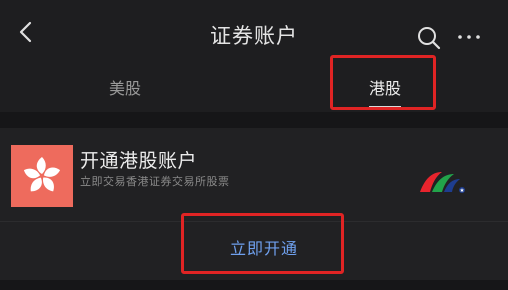 This screenshot has width=508, height=290. I want to click on tab-label: 港股, so click(384, 88).